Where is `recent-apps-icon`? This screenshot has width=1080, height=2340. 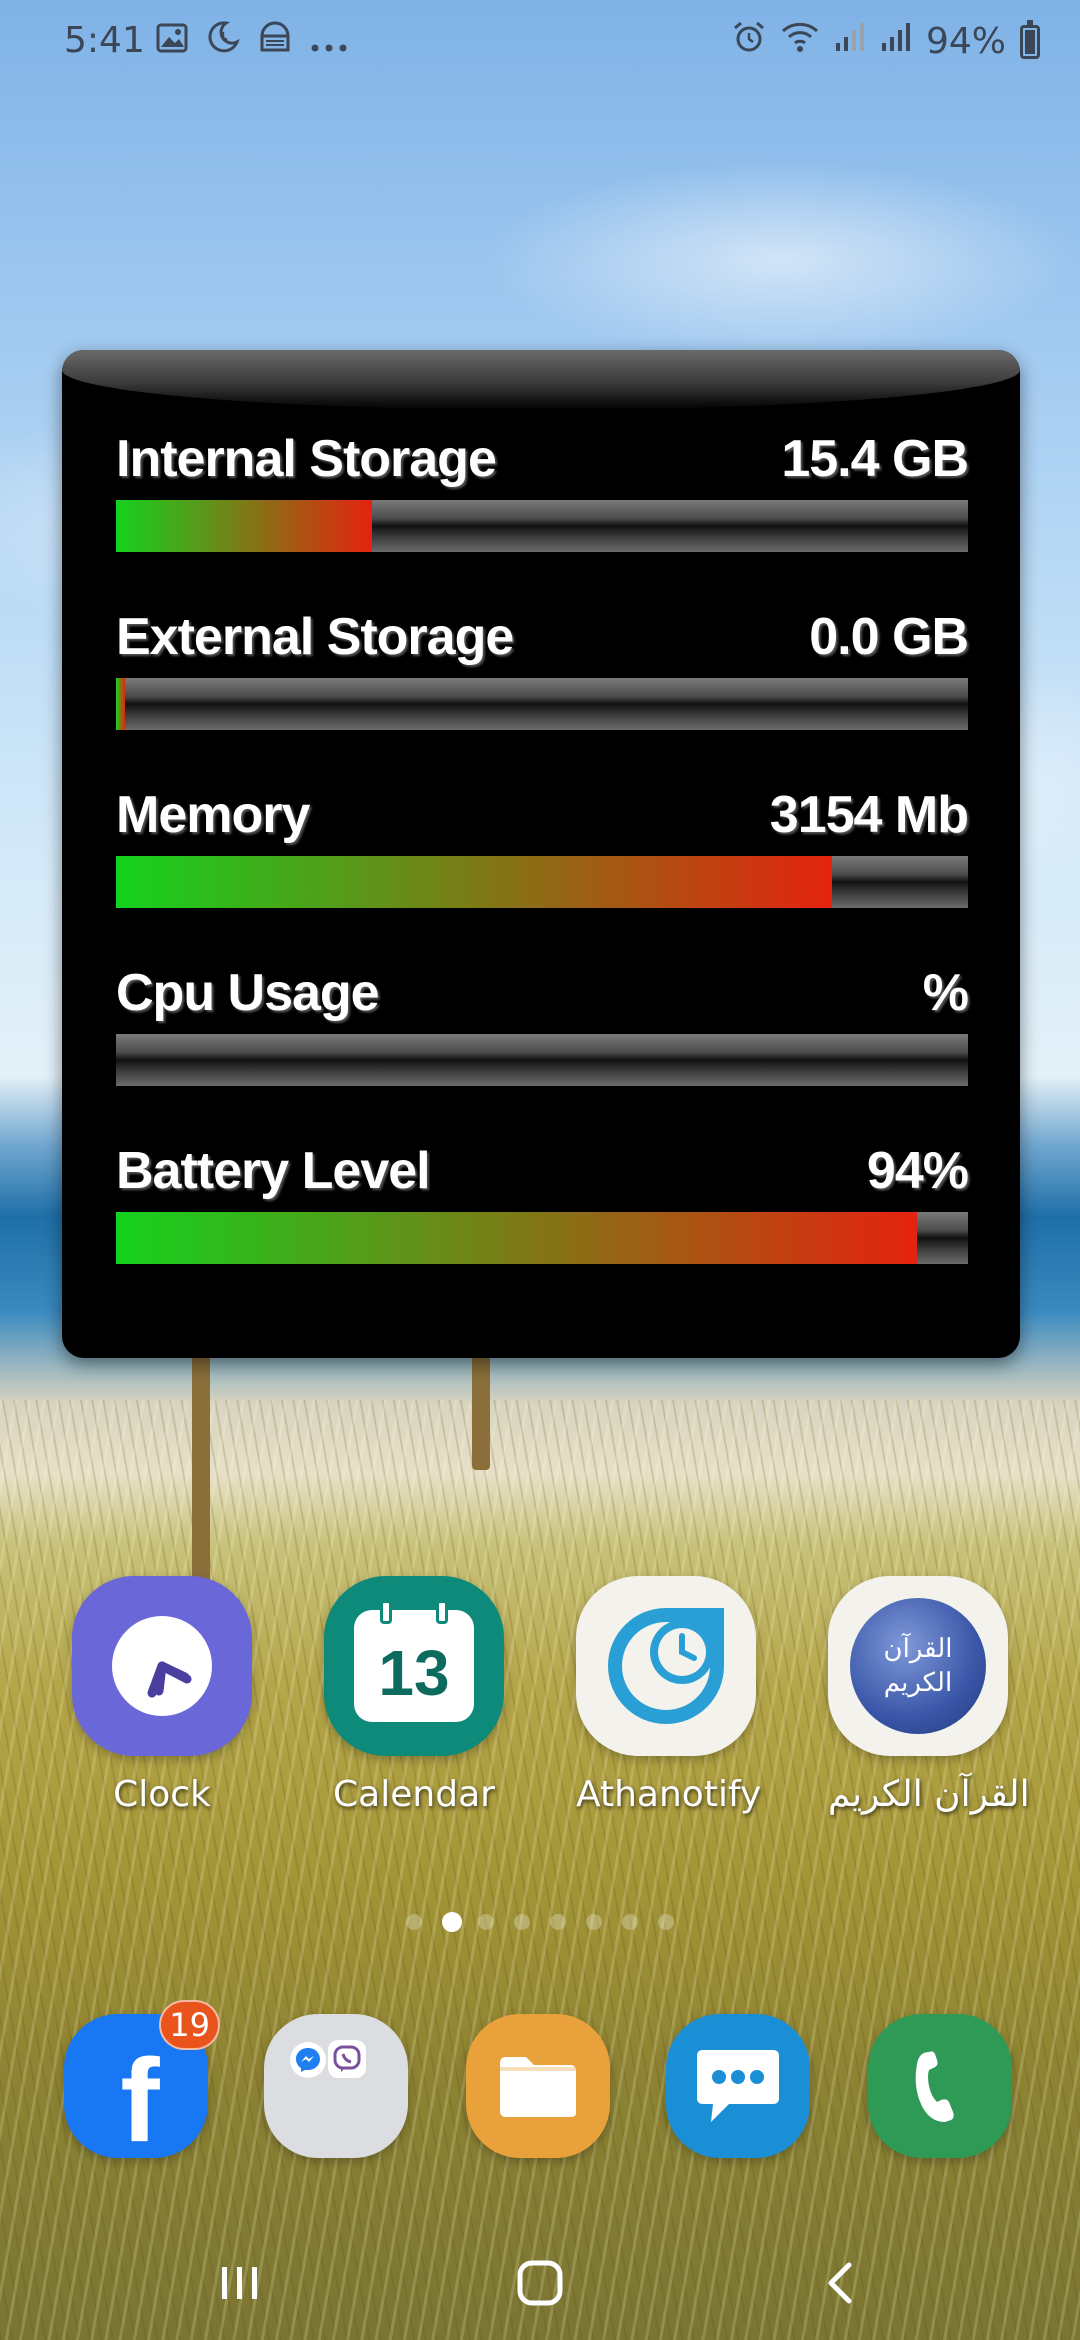 recent-apps-icon is located at coordinates (240, 2283).